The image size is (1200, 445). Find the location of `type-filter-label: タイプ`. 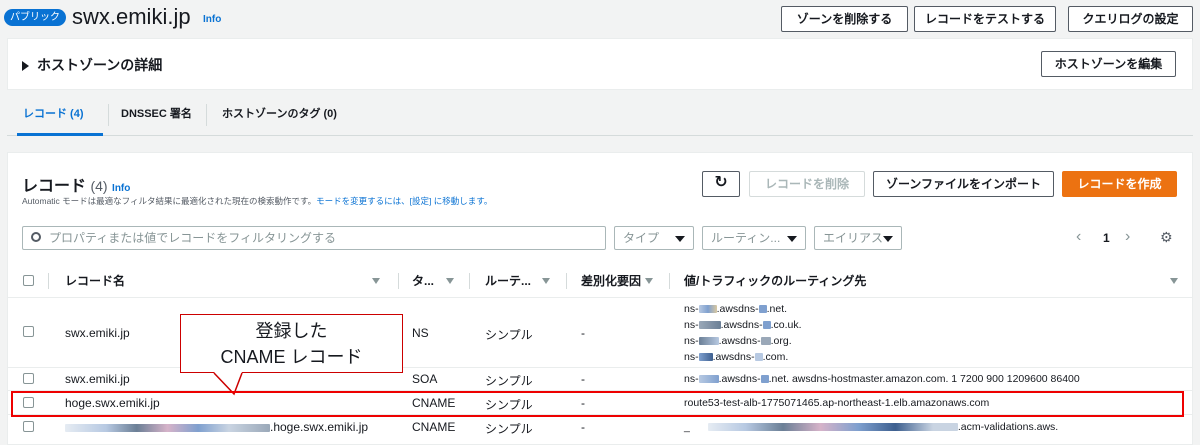

type-filter-label: タイプ is located at coordinates (641, 238).